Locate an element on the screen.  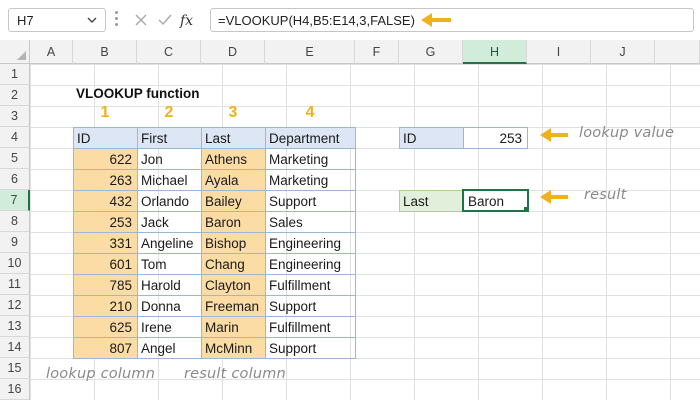
column-header-b: B is located at coordinates (105, 52).